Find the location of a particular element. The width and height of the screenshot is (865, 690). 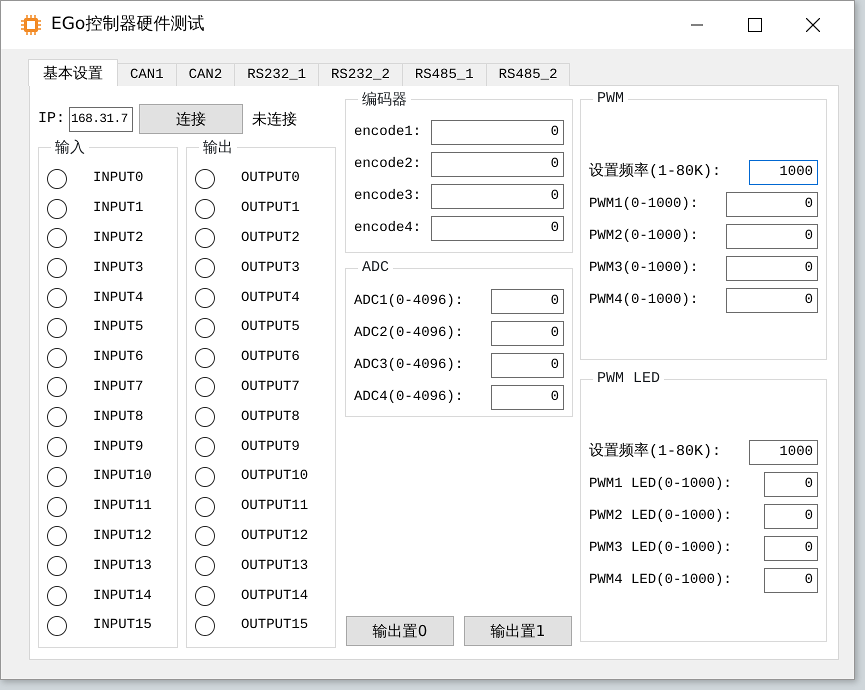

adc-label: ADC4(0-4096): is located at coordinates (409, 397).